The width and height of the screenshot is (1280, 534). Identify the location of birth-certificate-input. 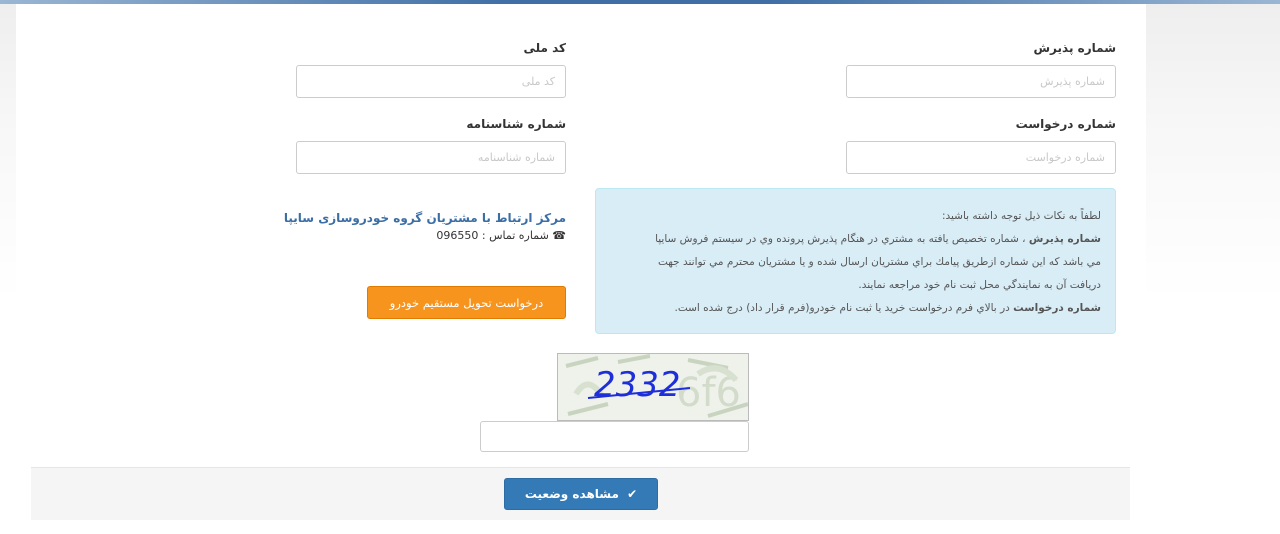
(431, 157).